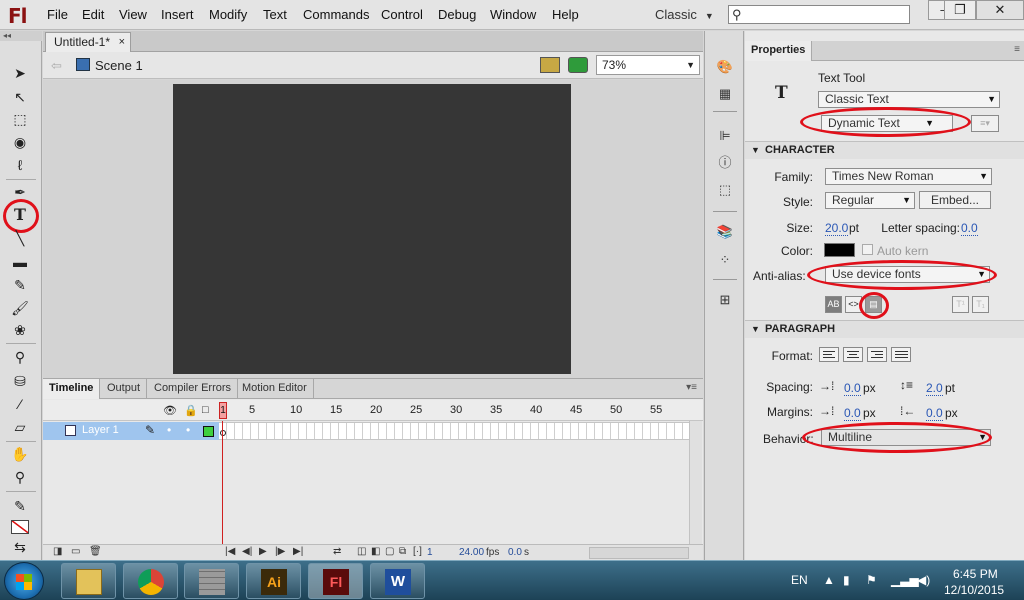 The width and height of the screenshot is (1024, 600). Describe the element at coordinates (20, 506) in the screenshot. I see `stroke-color-icon: ✎` at that location.